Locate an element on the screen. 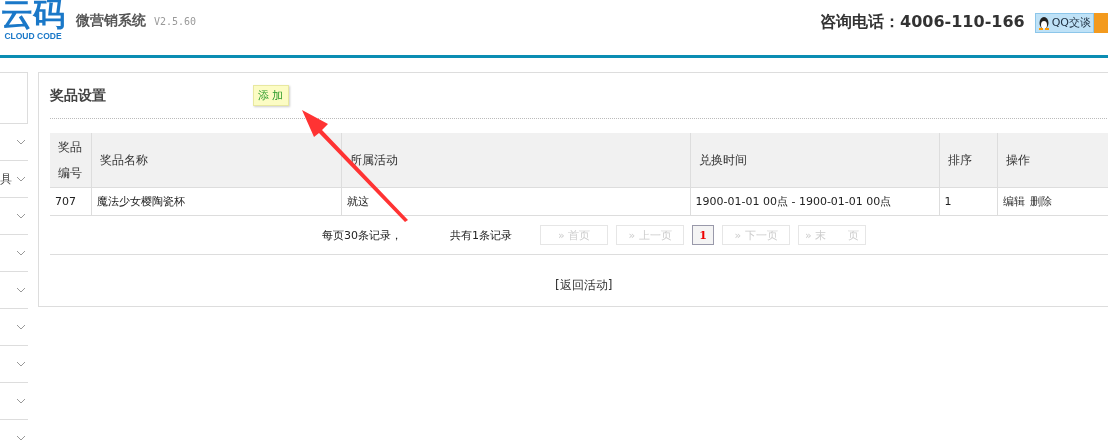 The height and width of the screenshot is (441, 1108). sidebar-header is located at coordinates (14, 98).